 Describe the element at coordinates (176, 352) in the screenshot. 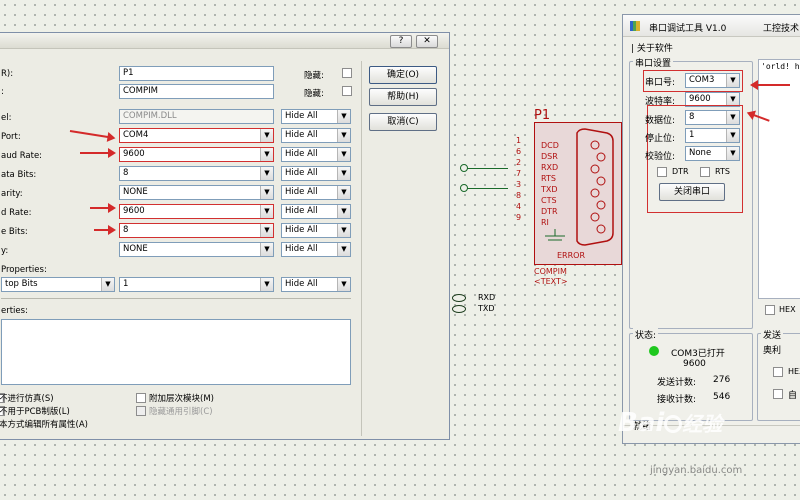

I see `adv-properties-textarea` at that location.